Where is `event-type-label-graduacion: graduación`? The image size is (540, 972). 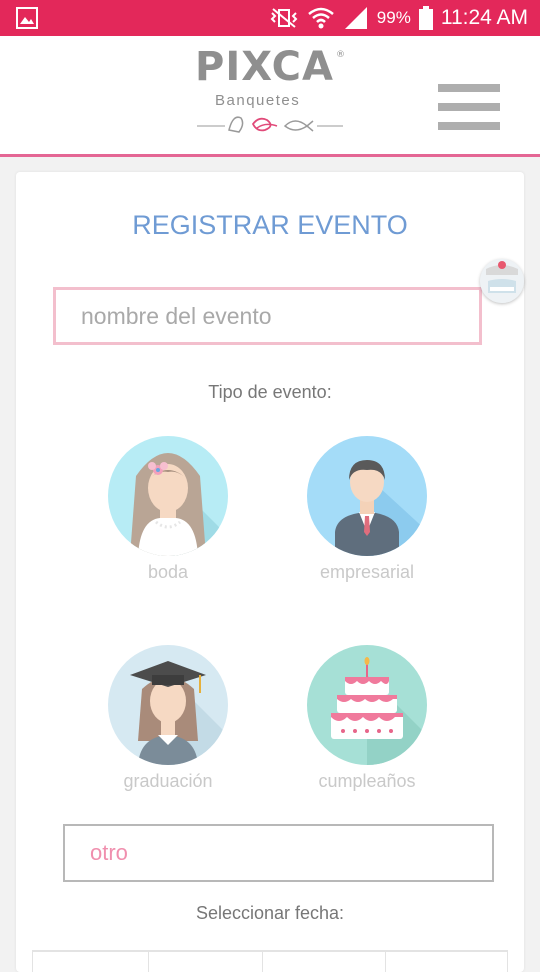
event-type-label-graduacion: graduación is located at coordinates (168, 781).